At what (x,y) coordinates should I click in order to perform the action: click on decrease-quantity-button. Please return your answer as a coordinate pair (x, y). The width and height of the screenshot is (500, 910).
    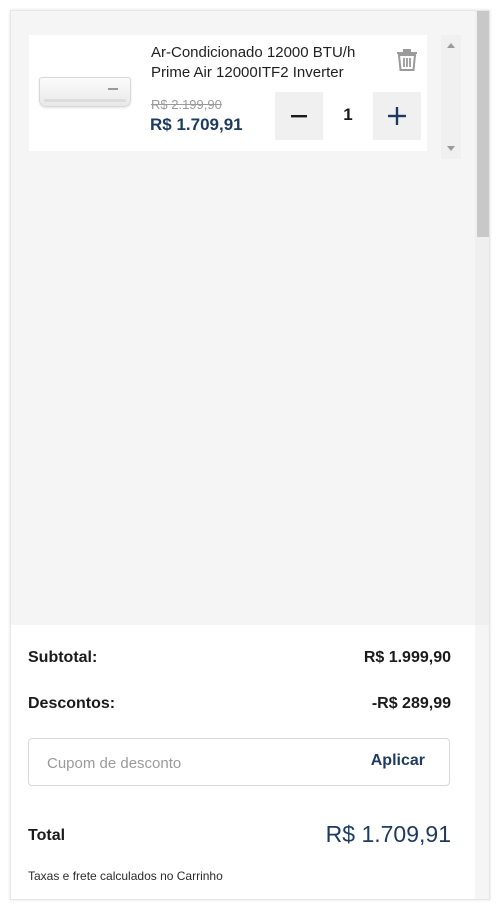
    Looking at the image, I should click on (299, 116).